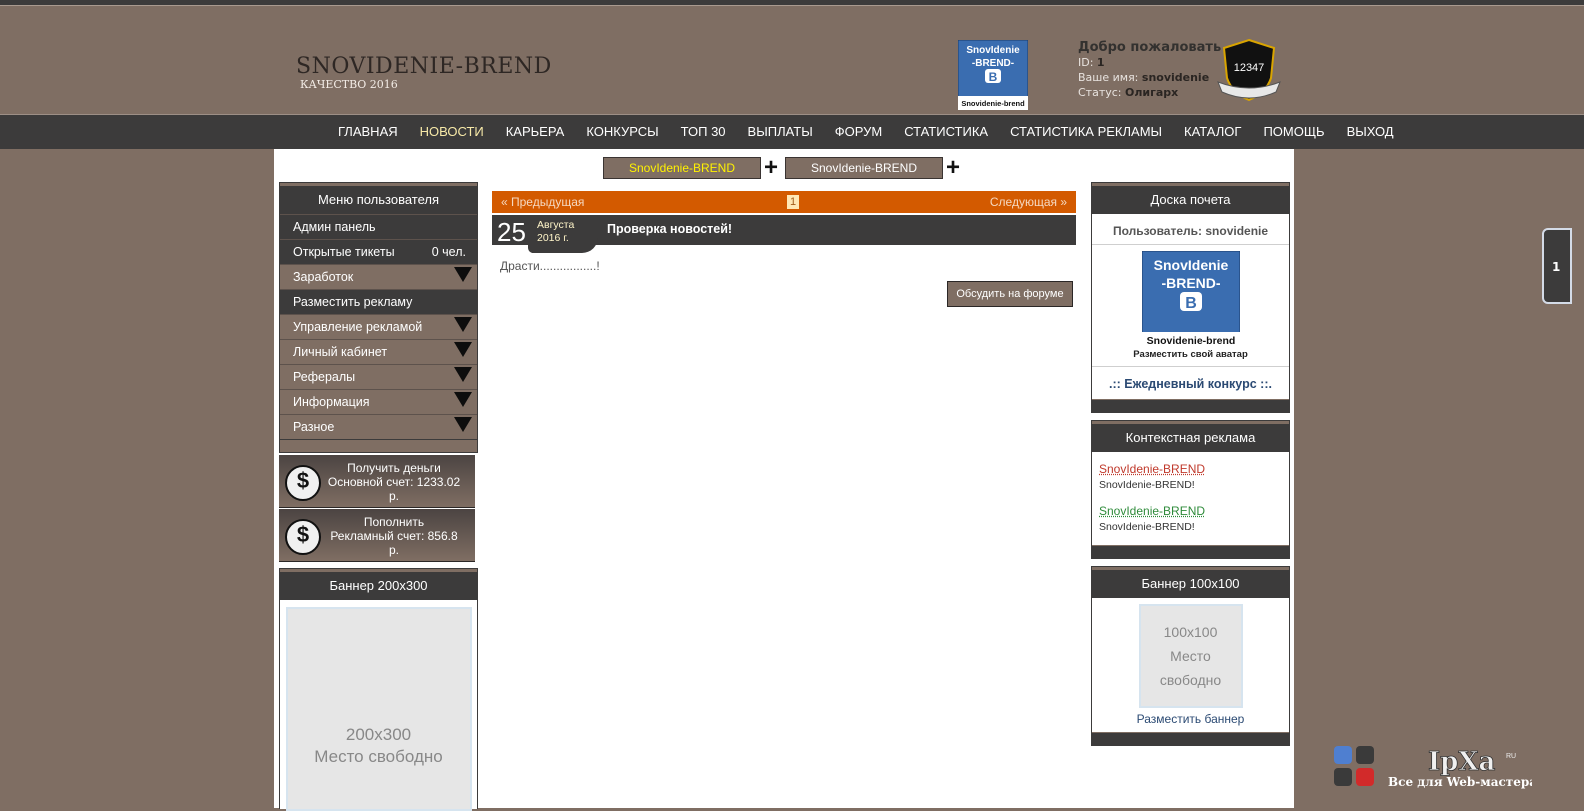  Describe the element at coordinates (864, 168) in the screenshot. I see `brand-tab-2: SnovIdenie-BREND` at that location.